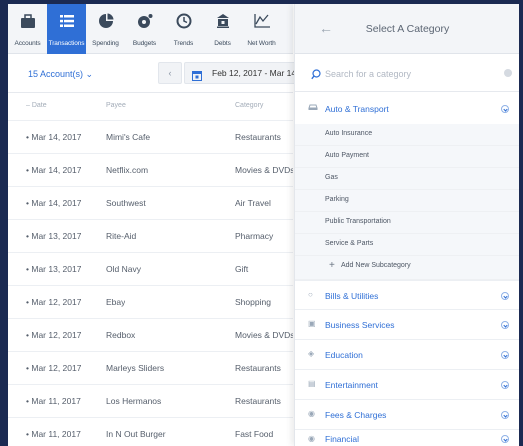 This screenshot has width=523, height=446. What do you see at coordinates (150, 431) in the screenshot?
I see `table-row: • Mar 11, 2017 In N Out Burger Fast Food` at bounding box center [150, 431].